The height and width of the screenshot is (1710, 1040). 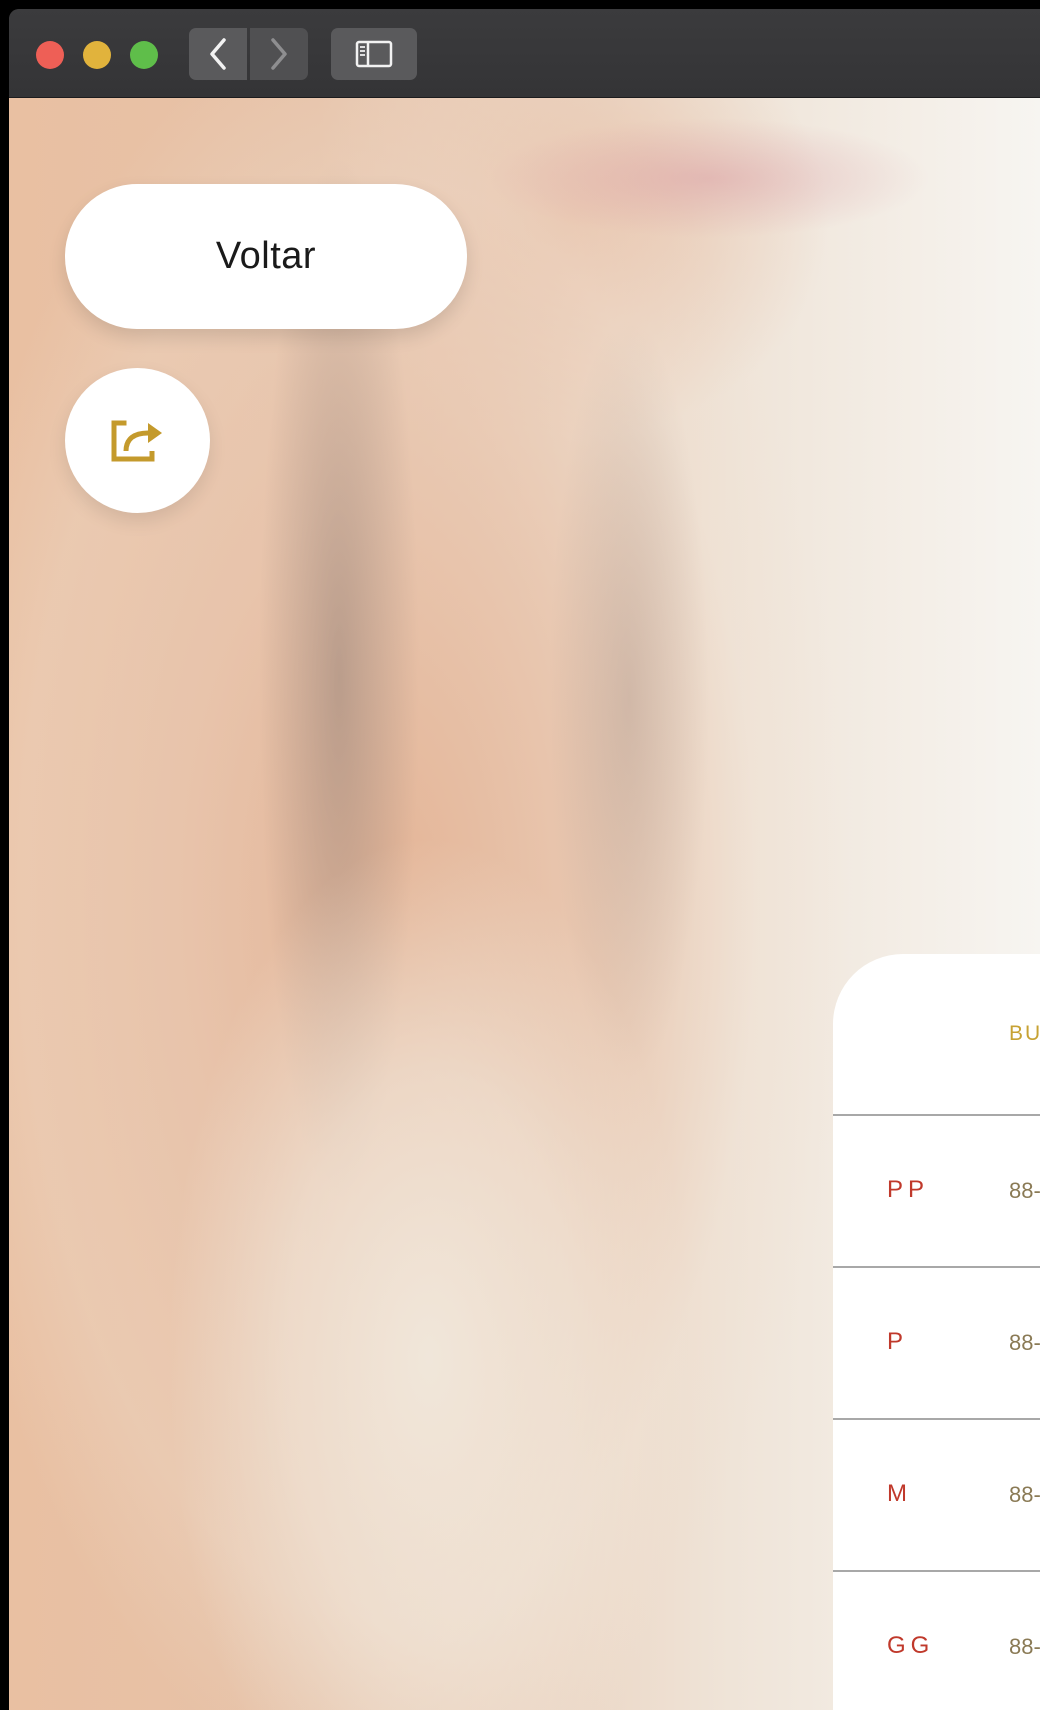 What do you see at coordinates (911, 1645) in the screenshot?
I see `size-label: GG` at bounding box center [911, 1645].